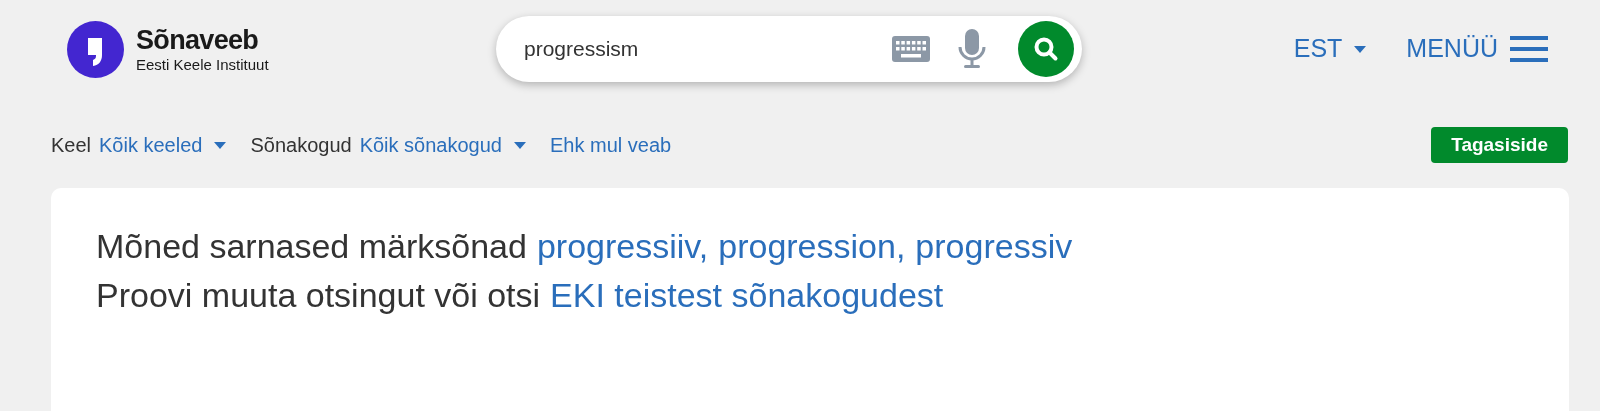 This screenshot has height=411, width=1600. What do you see at coordinates (311, 246) in the screenshot?
I see `result-message: Mõned sarnased märksõnad` at bounding box center [311, 246].